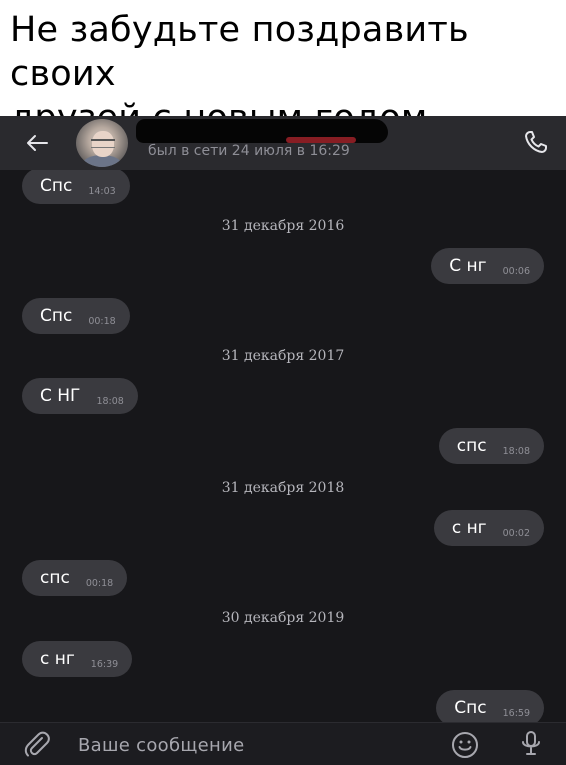 Image resolution: width=566 pixels, height=765 pixels. I want to click on message-outgoing: С нг 00:06, so click(487, 266).